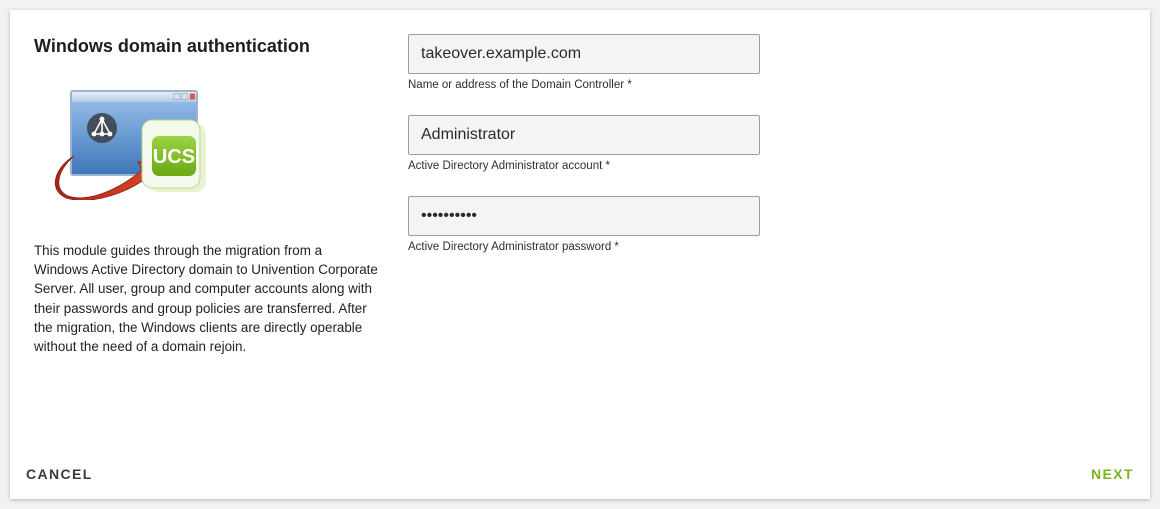  Describe the element at coordinates (125, 139) in the screenshot. I see `ad-to-ucs-migration-icon: UCS` at that location.